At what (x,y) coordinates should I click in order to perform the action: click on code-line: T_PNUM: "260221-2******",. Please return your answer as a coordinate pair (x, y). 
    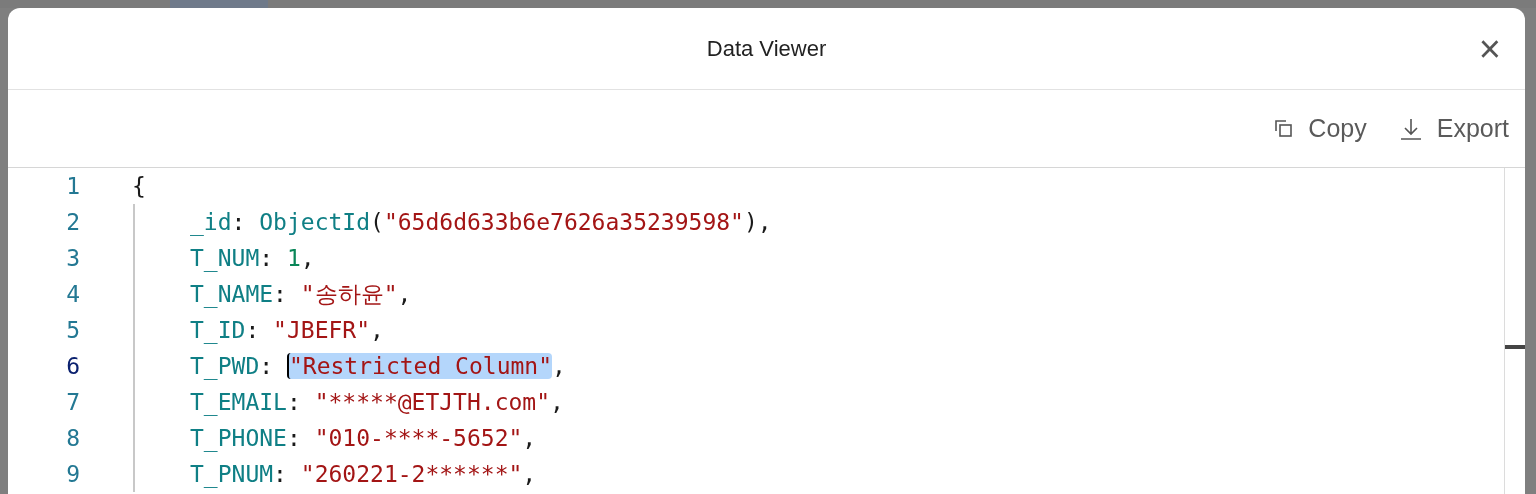
    Looking at the image, I should click on (363, 474).